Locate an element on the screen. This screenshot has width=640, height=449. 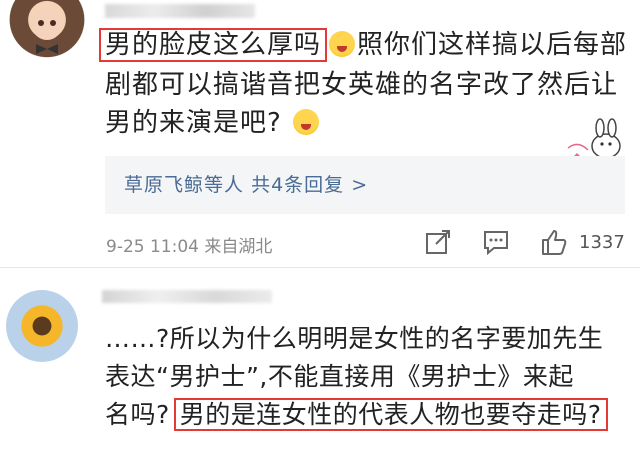
comment-line-1: 男的脸皮这么厚吗 照你们这样搞以后每部 is located at coordinates (363, 45).